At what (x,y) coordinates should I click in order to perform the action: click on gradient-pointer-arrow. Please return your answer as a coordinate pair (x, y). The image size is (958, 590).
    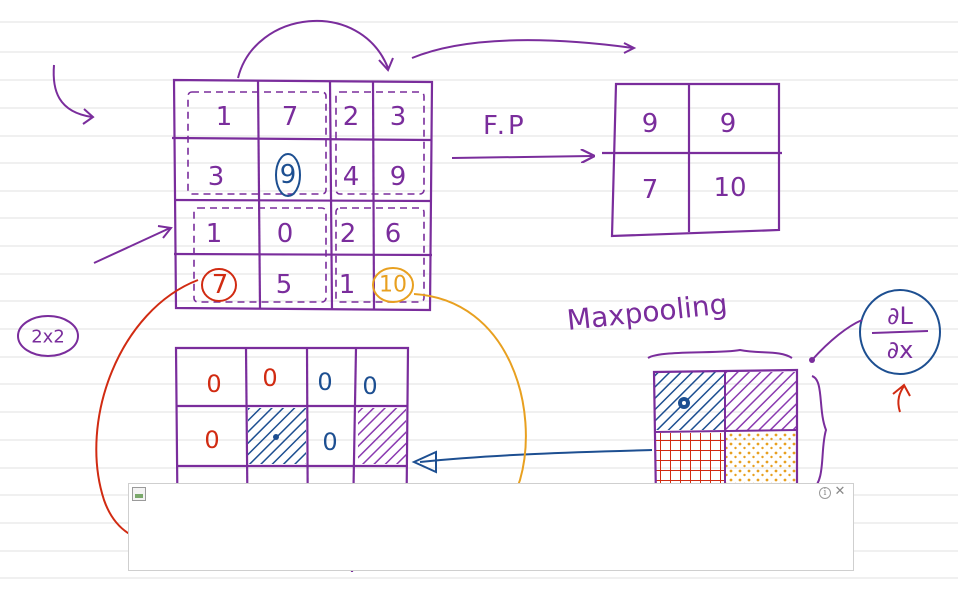
    Looking at the image, I should click on (901, 398).